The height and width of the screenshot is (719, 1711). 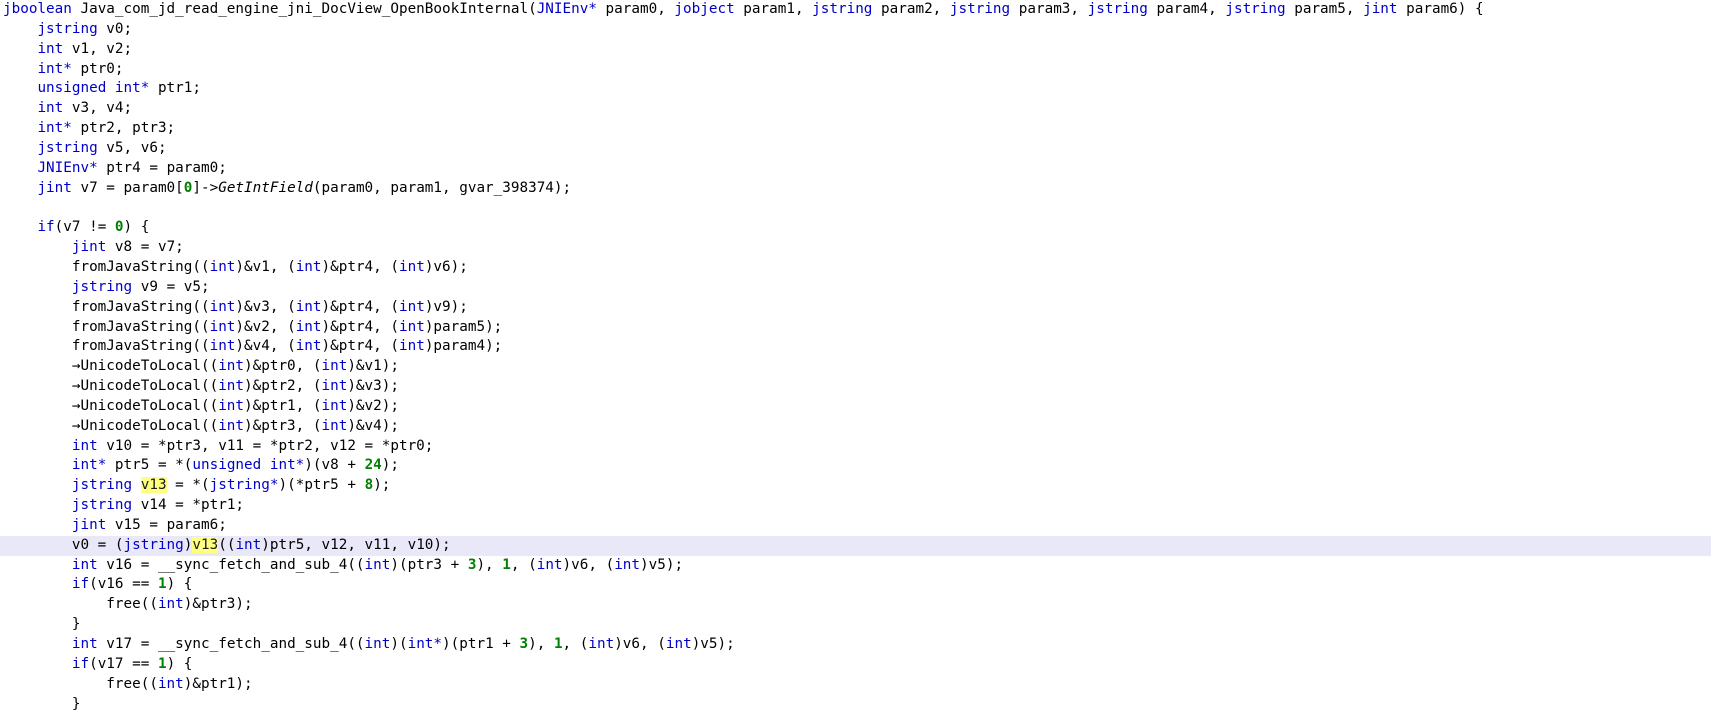 I want to click on code-token: )&v2);, so click(x=373, y=405).